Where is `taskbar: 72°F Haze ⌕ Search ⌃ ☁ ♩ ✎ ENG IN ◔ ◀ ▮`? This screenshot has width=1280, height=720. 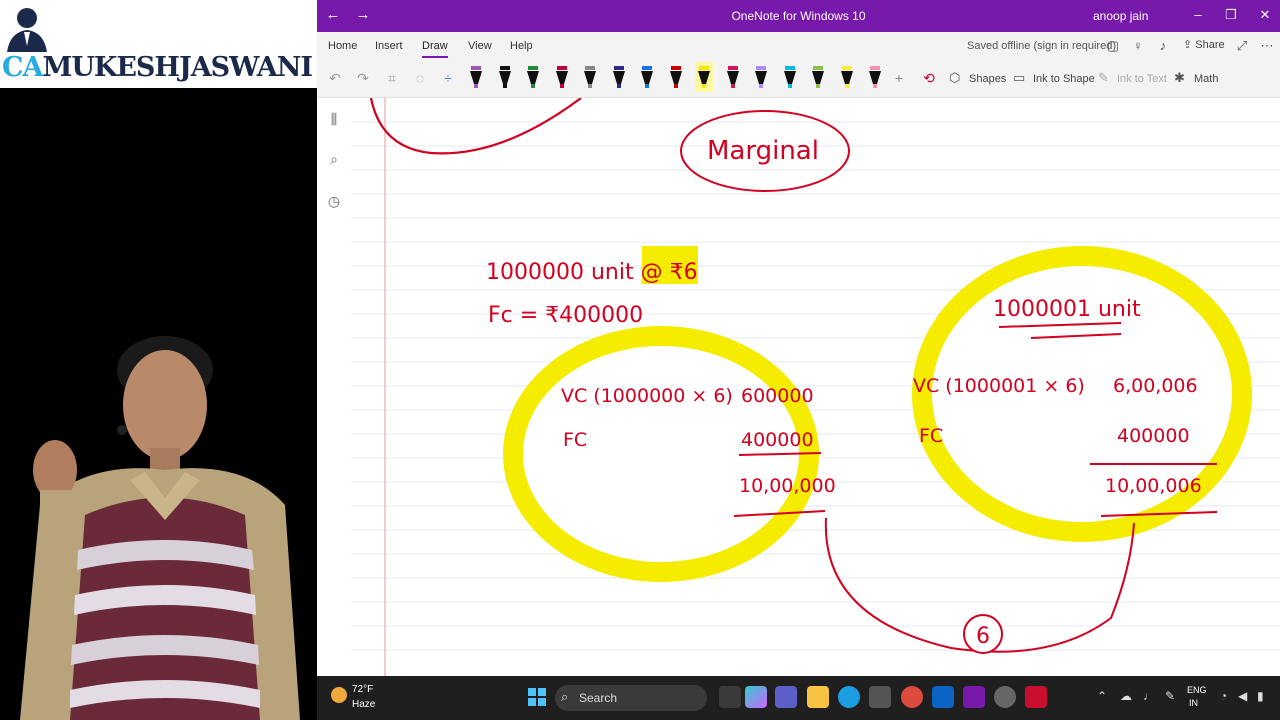
taskbar: 72°F Haze ⌕ Search ⌃ ☁ ♩ ✎ ENG IN ◔ ◀ ▮ is located at coordinates (798, 698).